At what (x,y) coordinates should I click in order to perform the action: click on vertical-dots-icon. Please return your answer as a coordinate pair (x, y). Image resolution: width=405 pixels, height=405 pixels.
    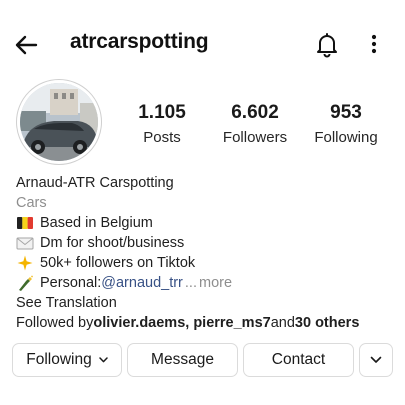
    Looking at the image, I should click on (374, 44).